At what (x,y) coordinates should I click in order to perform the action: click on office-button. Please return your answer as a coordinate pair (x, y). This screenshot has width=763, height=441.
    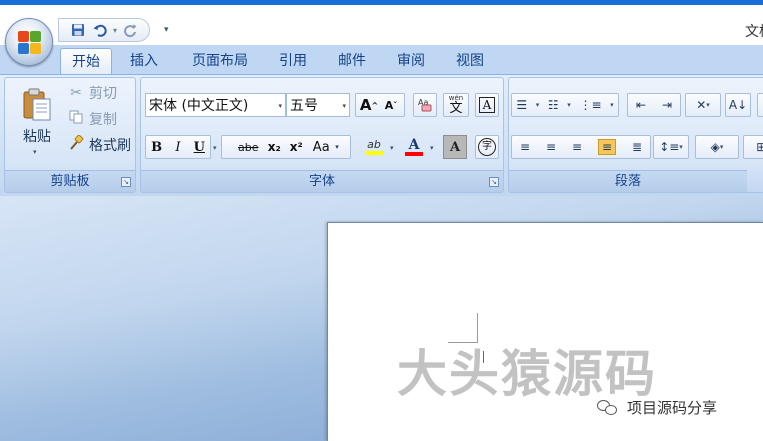
    Looking at the image, I should click on (29, 42).